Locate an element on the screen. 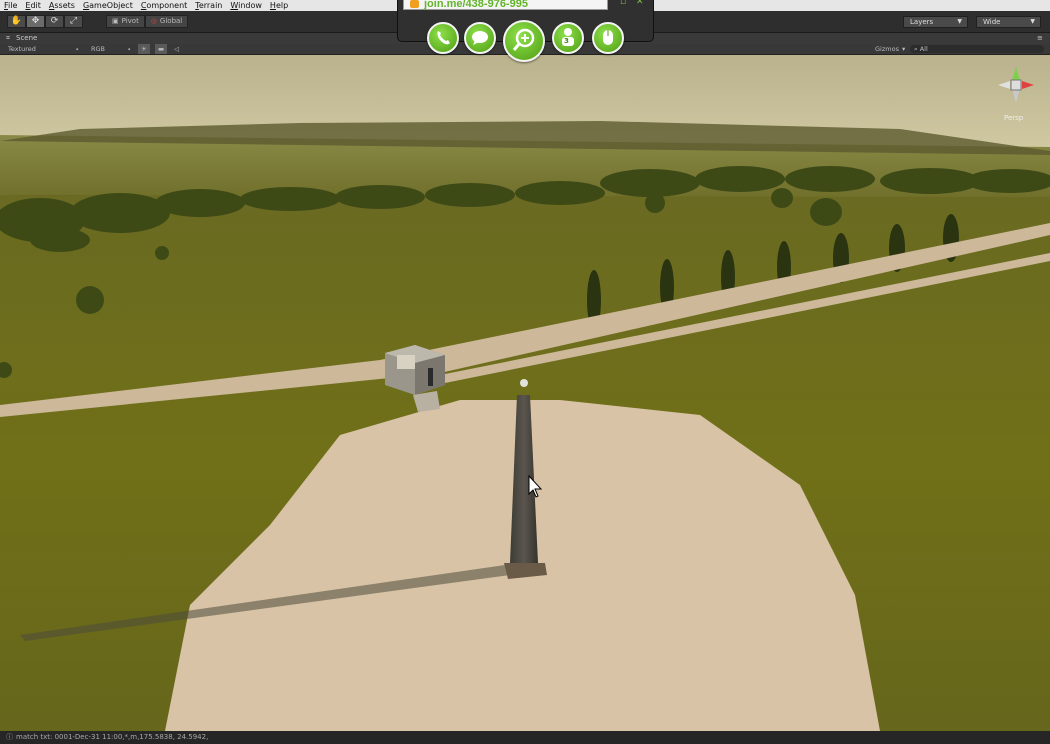 The height and width of the screenshot is (744, 1050). info-icon: ⓘ is located at coordinates (9, 737).